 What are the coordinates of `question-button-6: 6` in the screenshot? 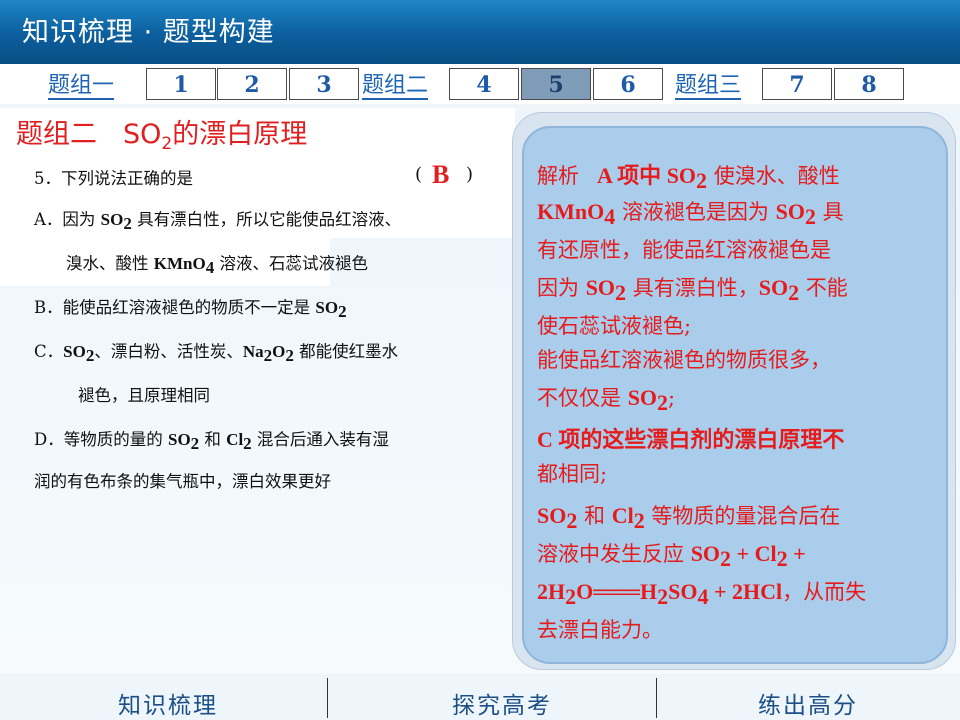 It's located at (628, 84).